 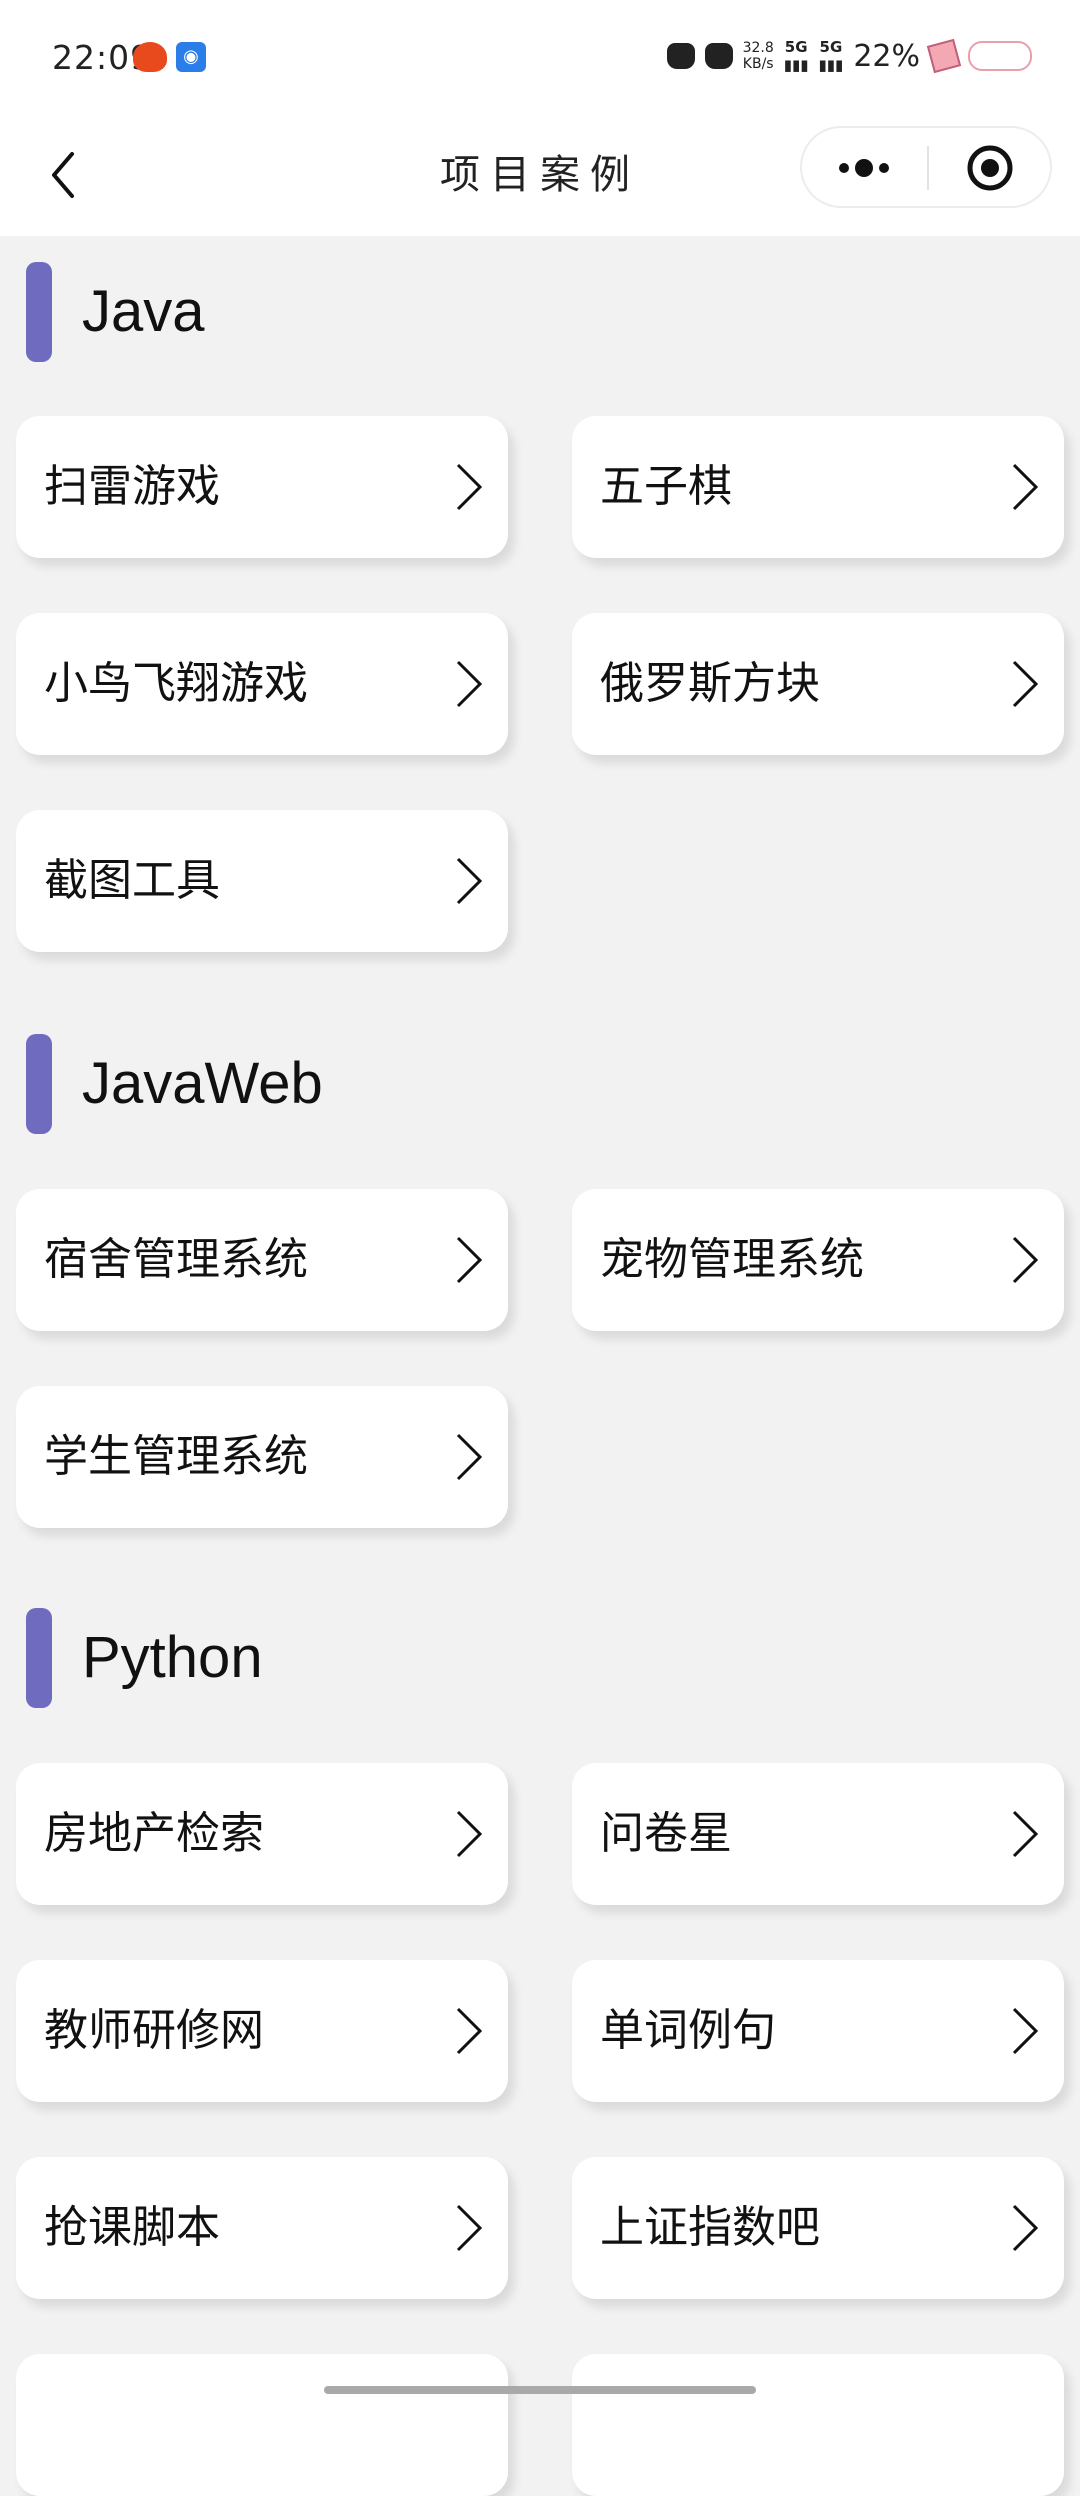 I want to click on signal-1-label: 5G, so click(x=796, y=47).